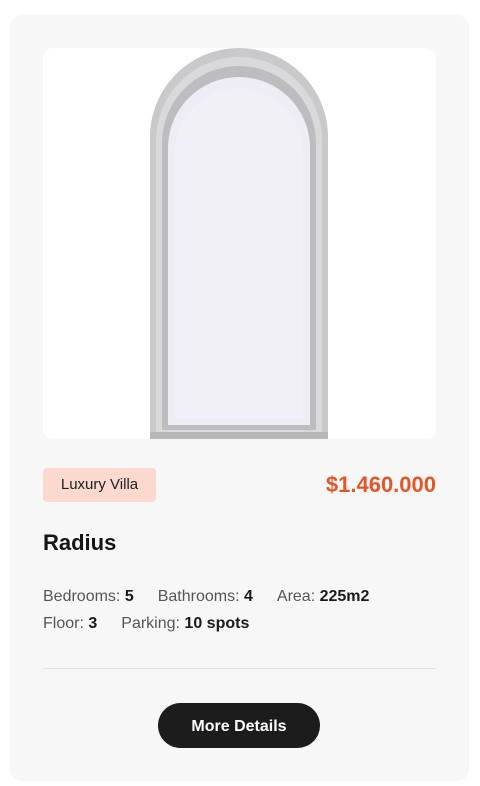 The width and height of the screenshot is (480, 786). I want to click on spec-label: Floor:, so click(63, 623).